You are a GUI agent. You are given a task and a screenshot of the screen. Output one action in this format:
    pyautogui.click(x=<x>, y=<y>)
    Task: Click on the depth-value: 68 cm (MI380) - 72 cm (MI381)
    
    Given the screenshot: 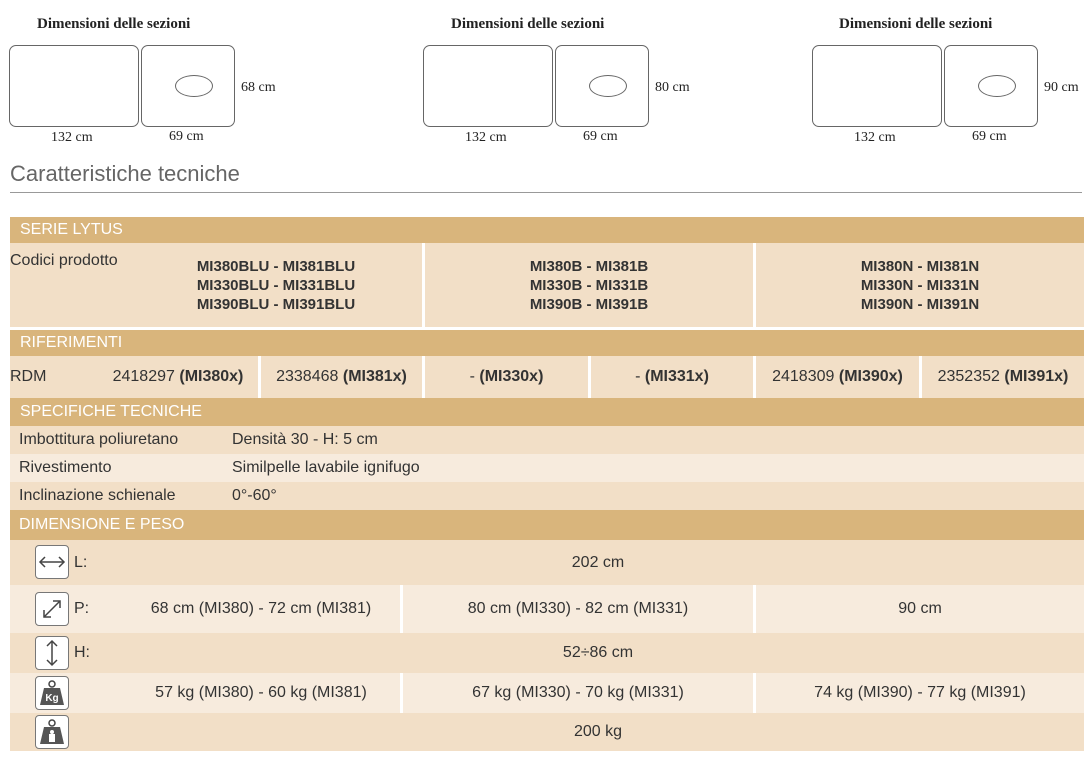 What is the action you would take?
    pyautogui.click(x=261, y=608)
    